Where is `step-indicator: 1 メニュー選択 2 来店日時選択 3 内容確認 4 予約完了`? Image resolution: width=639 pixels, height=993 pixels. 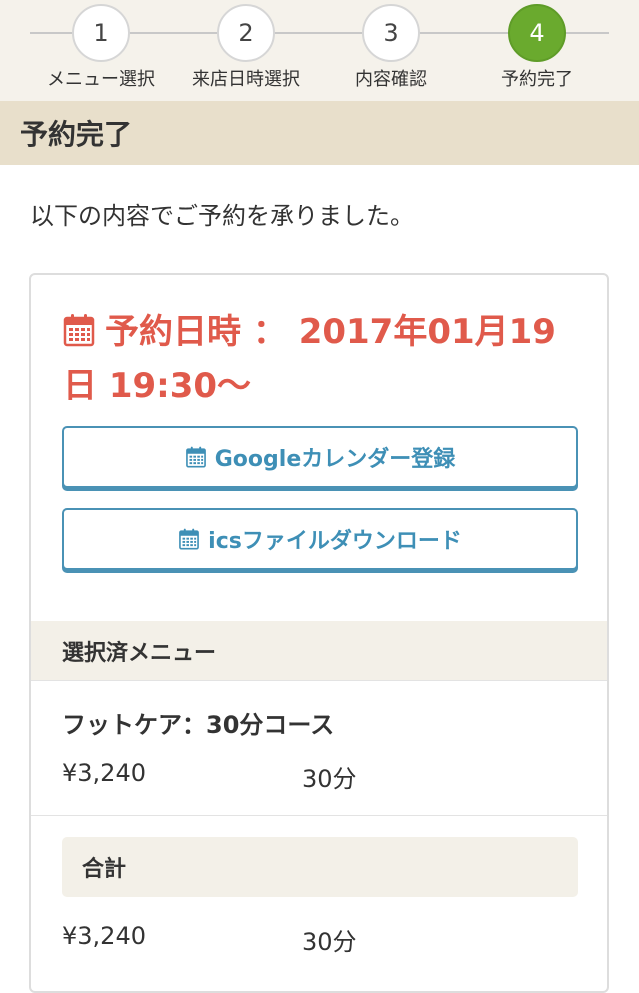 step-indicator: 1 メニュー選択 2 来店日時選択 3 内容確認 4 予約完了 is located at coordinates (319, 50).